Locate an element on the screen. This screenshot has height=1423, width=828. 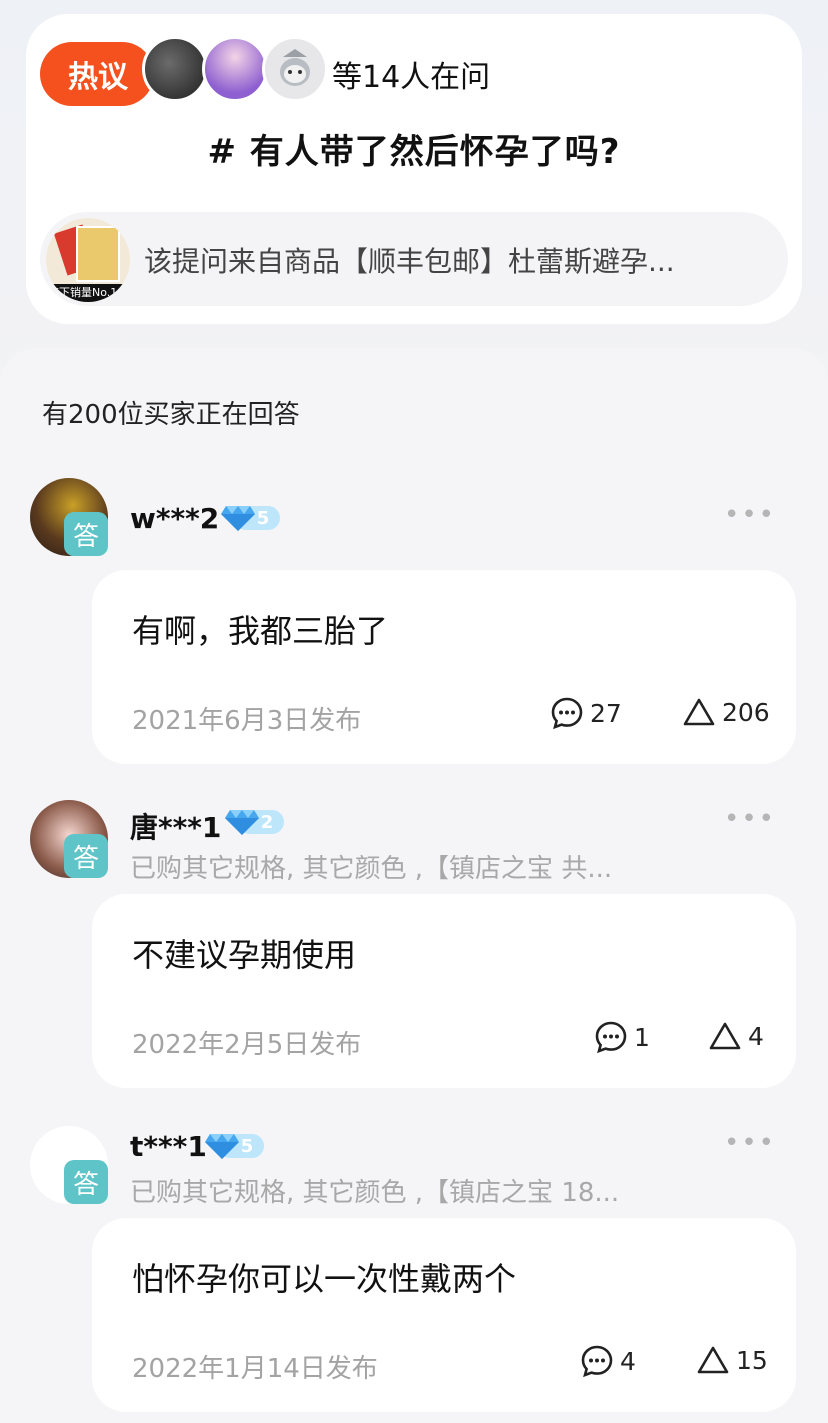
like-button: 4 is located at coordinates (736, 1036).